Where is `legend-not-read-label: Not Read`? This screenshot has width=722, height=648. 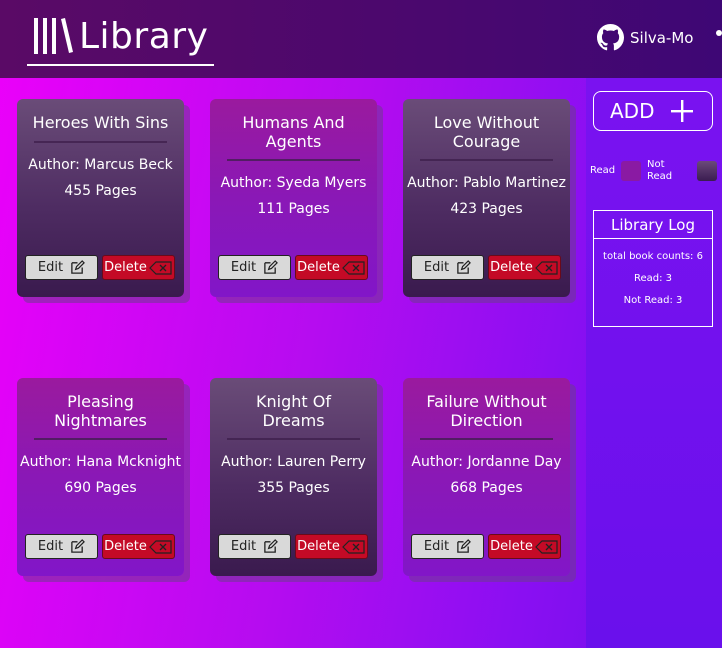 legend-not-read-label: Not Read is located at coordinates (667, 171).